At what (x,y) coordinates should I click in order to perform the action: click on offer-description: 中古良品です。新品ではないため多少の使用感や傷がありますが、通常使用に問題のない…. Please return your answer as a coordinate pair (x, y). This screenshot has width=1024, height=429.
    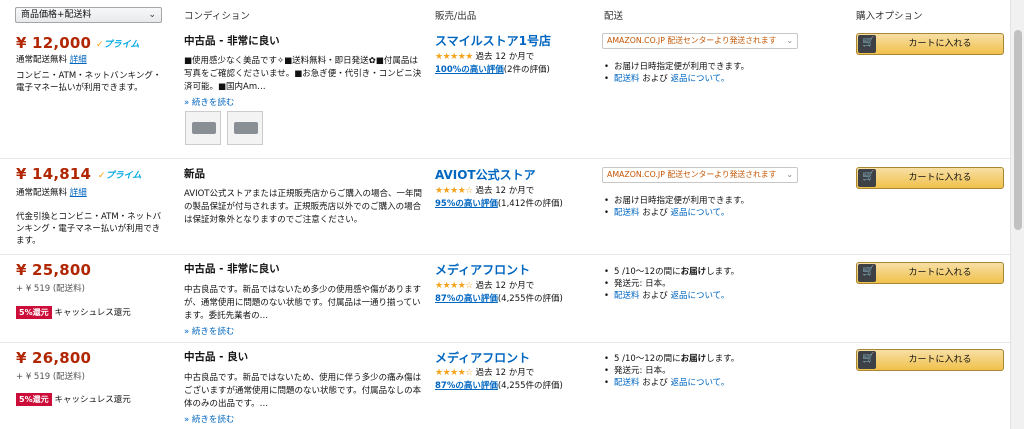
    Looking at the image, I should click on (303, 303).